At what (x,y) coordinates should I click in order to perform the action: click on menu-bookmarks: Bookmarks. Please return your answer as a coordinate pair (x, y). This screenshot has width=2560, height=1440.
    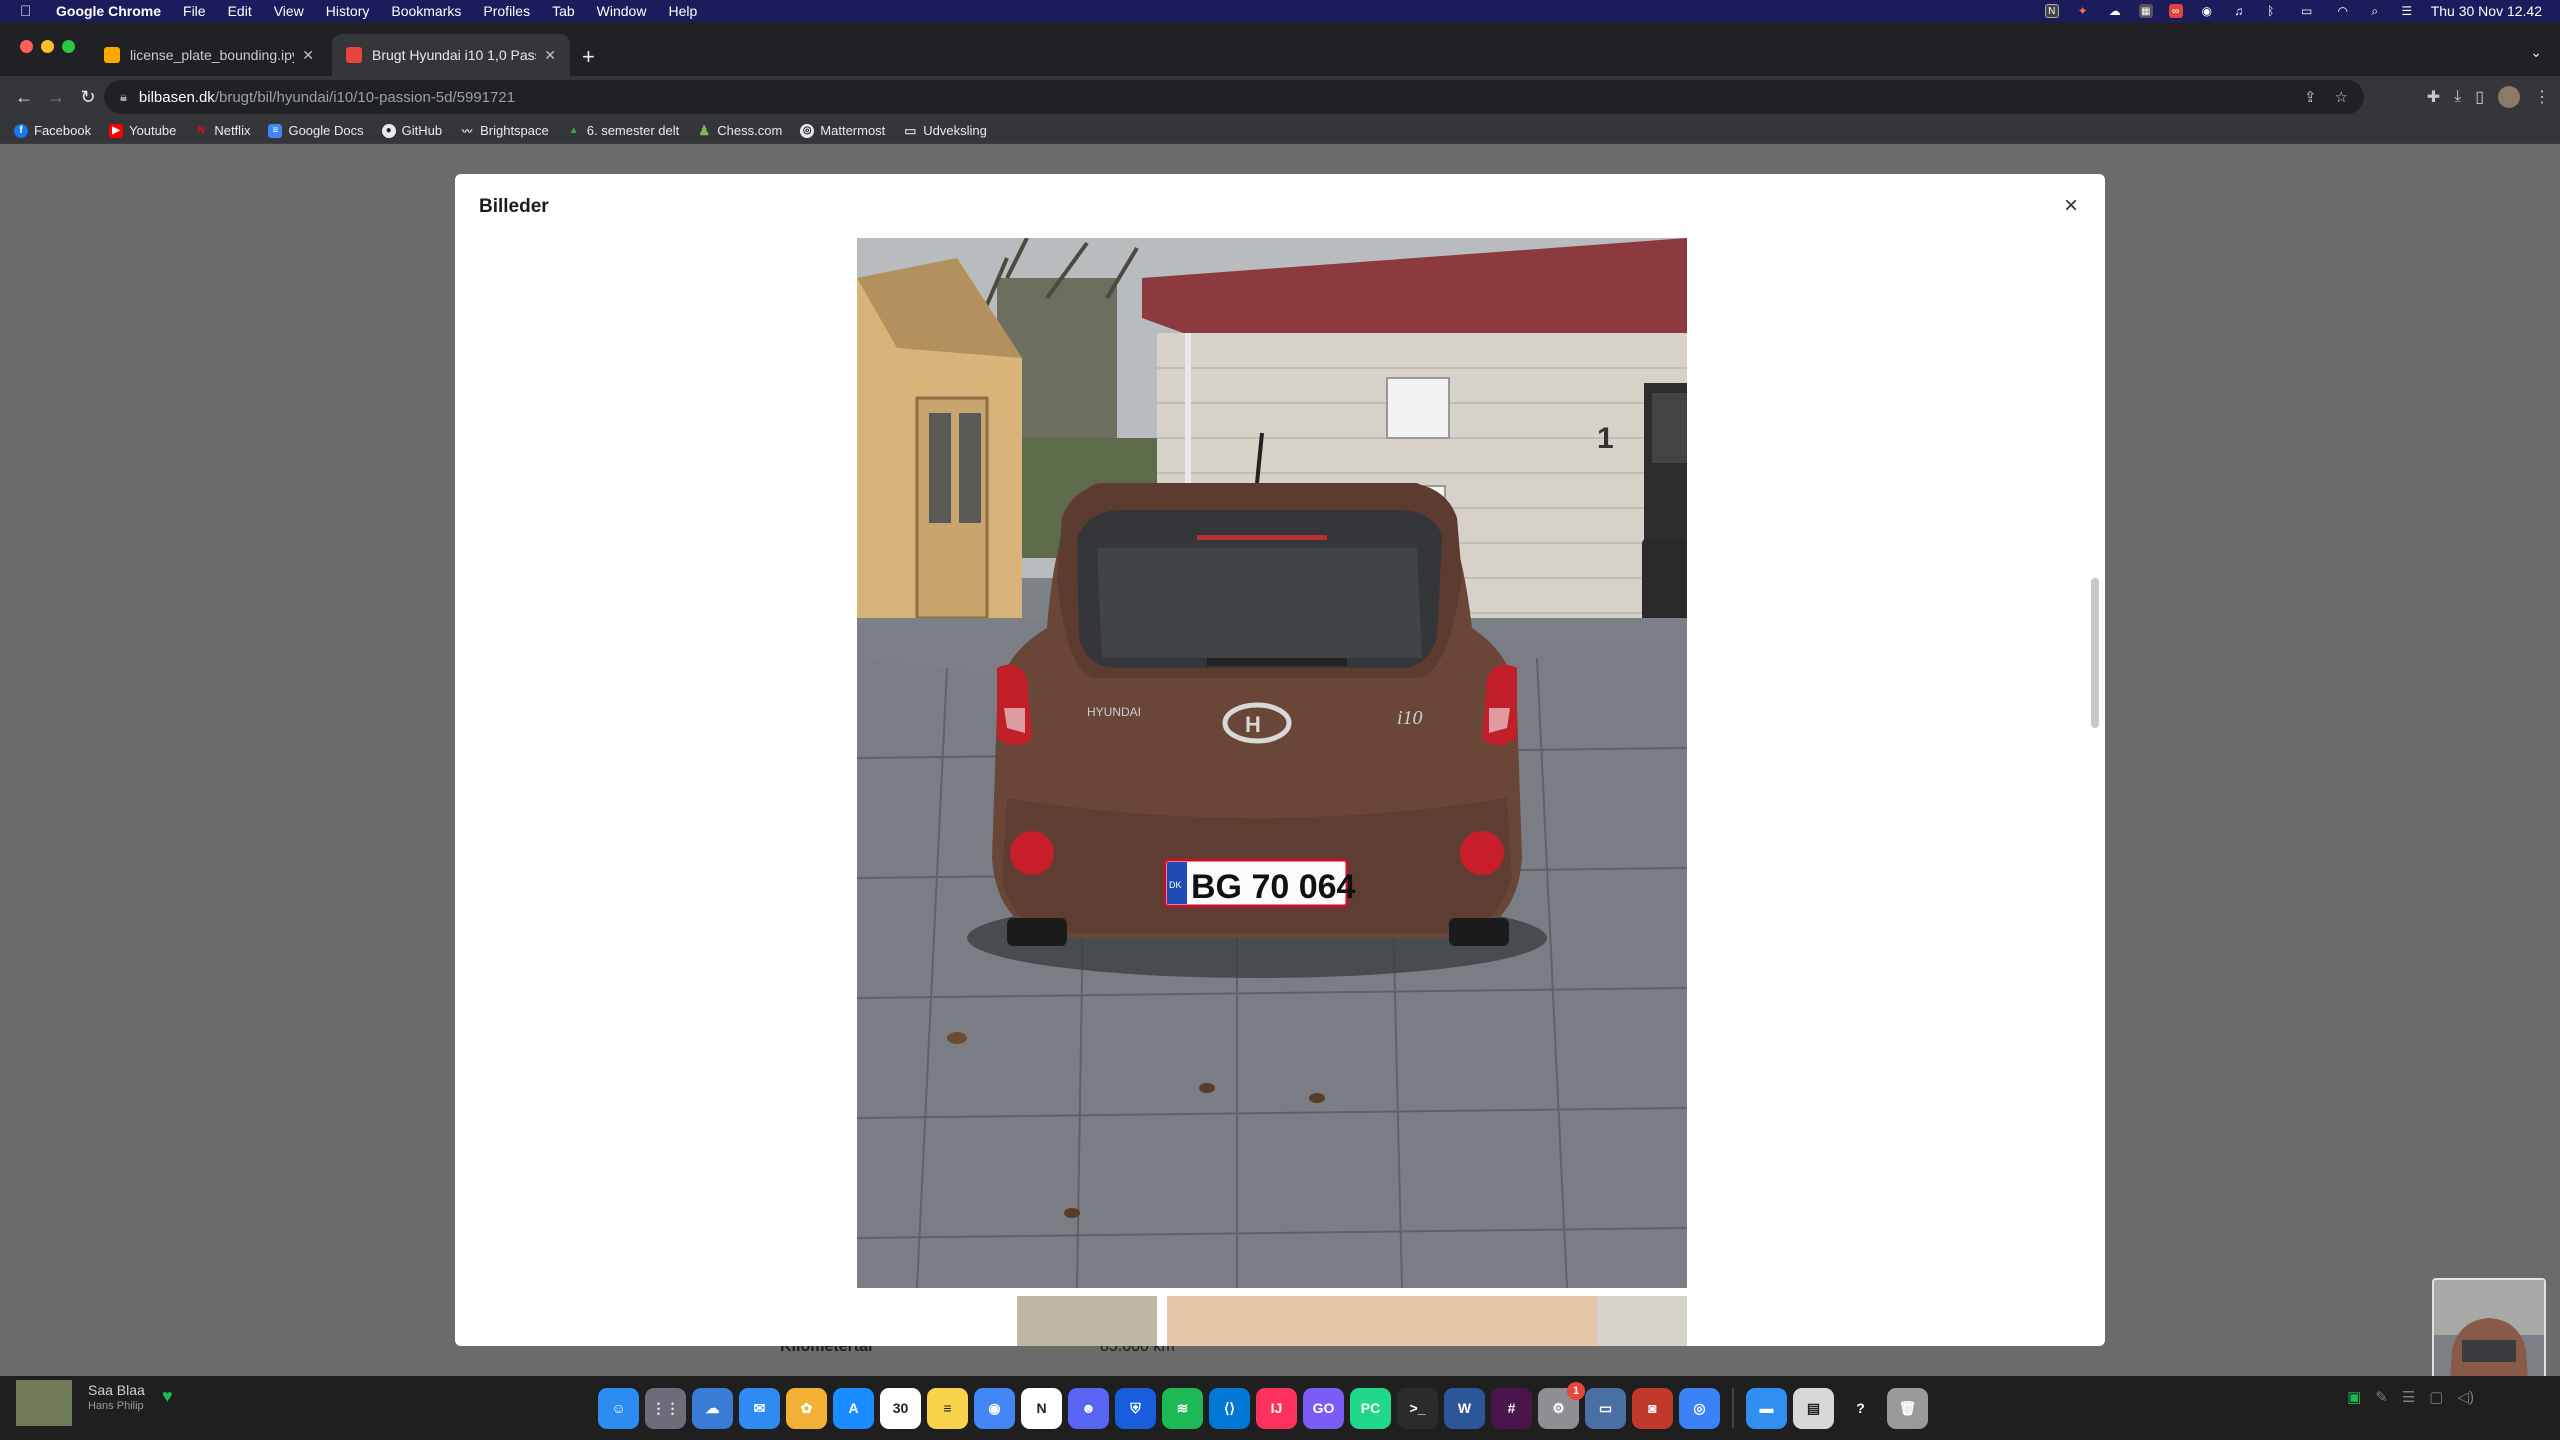
    Looking at the image, I should click on (426, 11).